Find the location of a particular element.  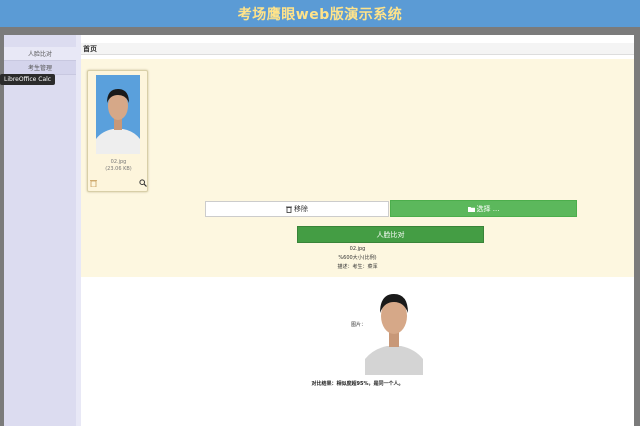

app-title: 考场鹰眼web版演示系统 is located at coordinates (320, 14).